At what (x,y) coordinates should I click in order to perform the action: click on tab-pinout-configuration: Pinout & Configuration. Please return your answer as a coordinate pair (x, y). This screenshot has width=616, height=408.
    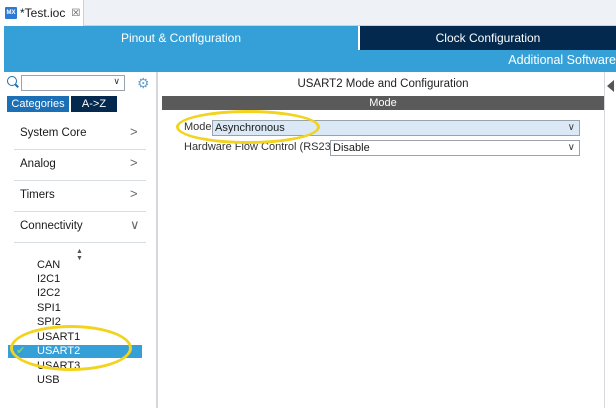
    Looking at the image, I should click on (181, 38).